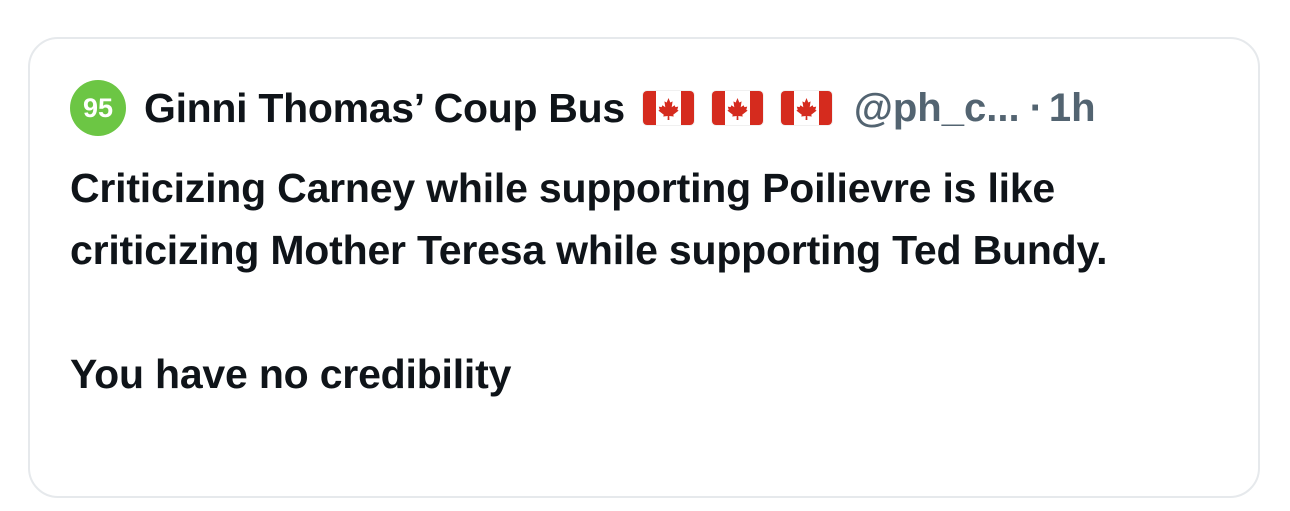 This screenshot has height=511, width=1290. I want to click on post-text-paragraph: You have no credibility, so click(291, 374).